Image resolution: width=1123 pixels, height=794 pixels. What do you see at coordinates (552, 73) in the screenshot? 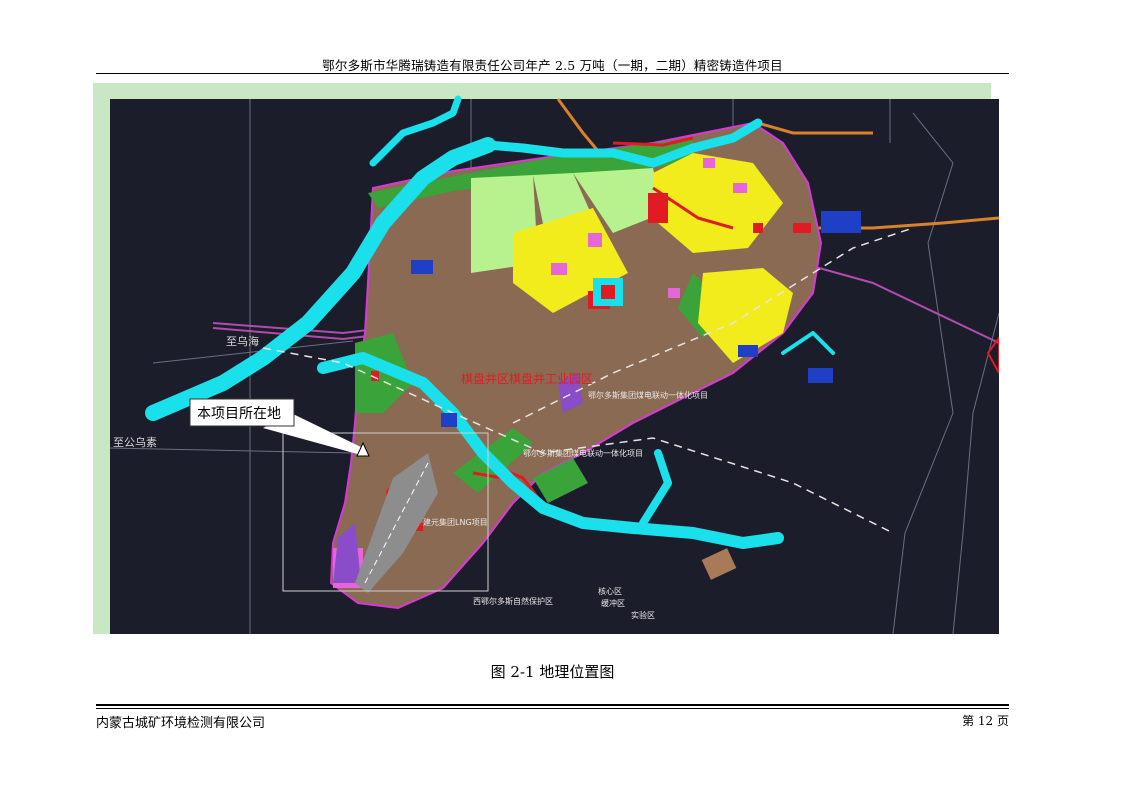
I see `header-divider` at bounding box center [552, 73].